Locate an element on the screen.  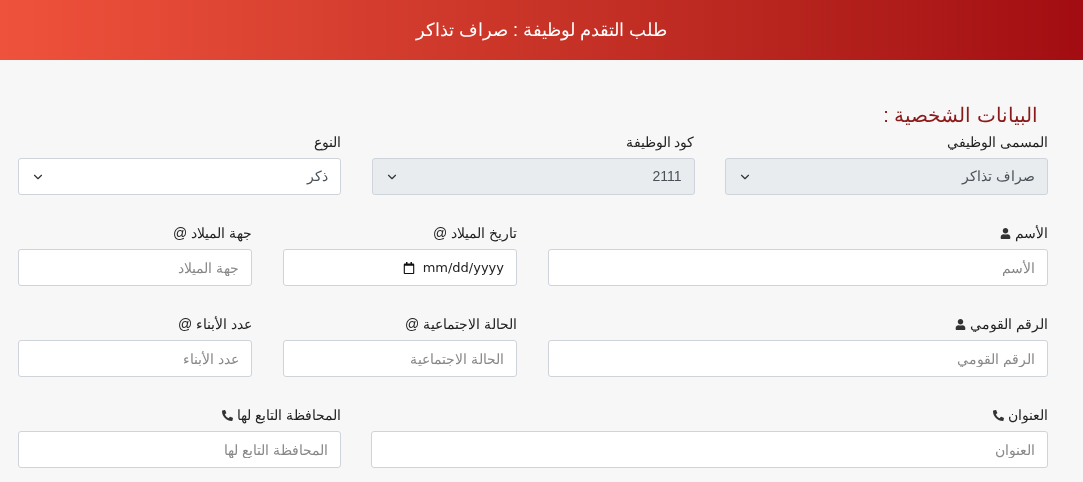
input-field: المحافظة التابع لها is located at coordinates (179, 449).